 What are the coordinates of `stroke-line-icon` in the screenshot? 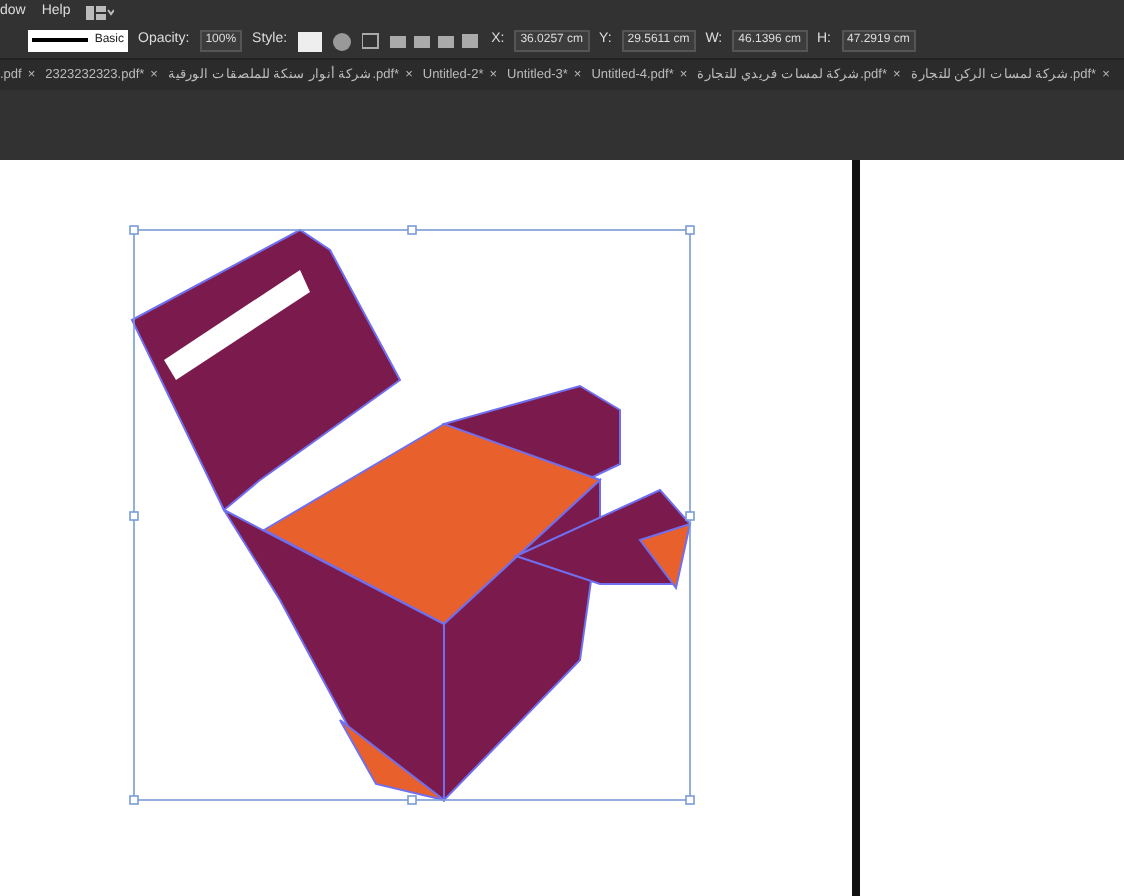 It's located at (60, 41).